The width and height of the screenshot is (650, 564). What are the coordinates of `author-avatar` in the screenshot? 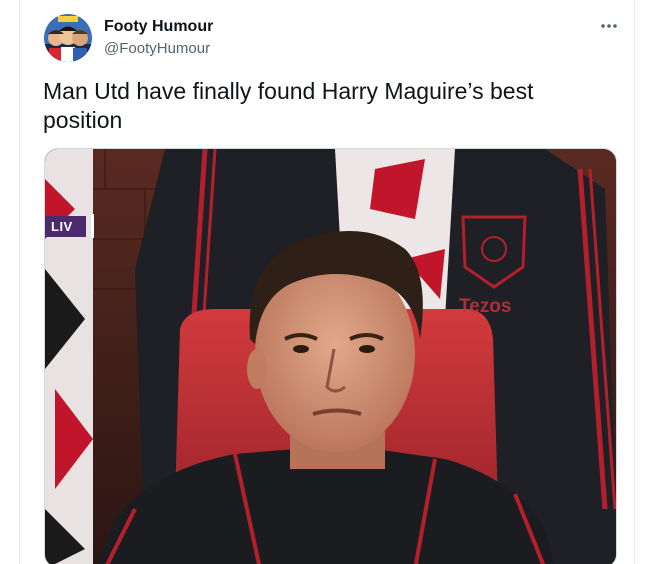 It's located at (68, 38).